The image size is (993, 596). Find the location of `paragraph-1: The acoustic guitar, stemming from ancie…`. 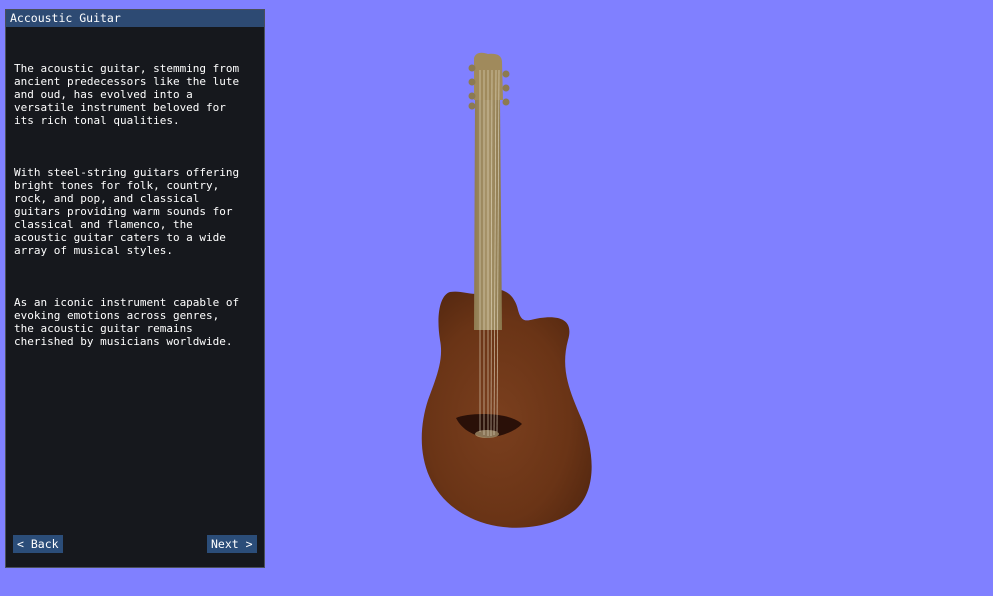

paragraph-1: The acoustic guitar, stemming from ancie… is located at coordinates (127, 94).